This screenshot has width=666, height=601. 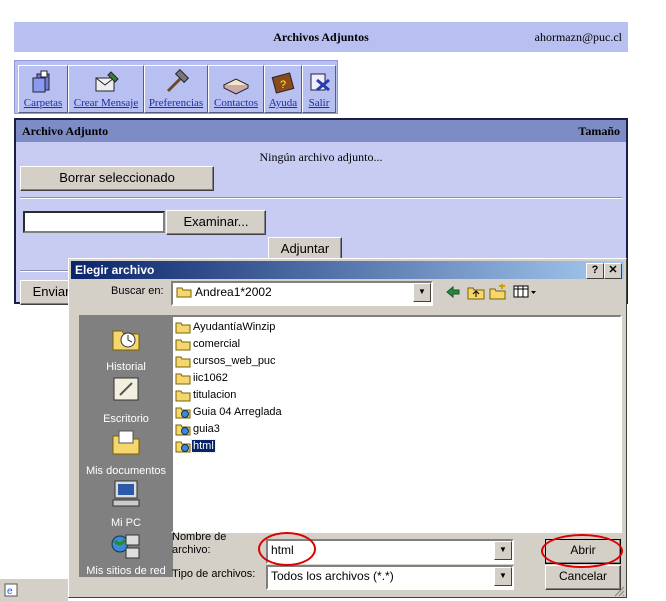 What do you see at coordinates (199, 543) in the screenshot?
I see `filename-label: Nombre de archivo:` at bounding box center [199, 543].